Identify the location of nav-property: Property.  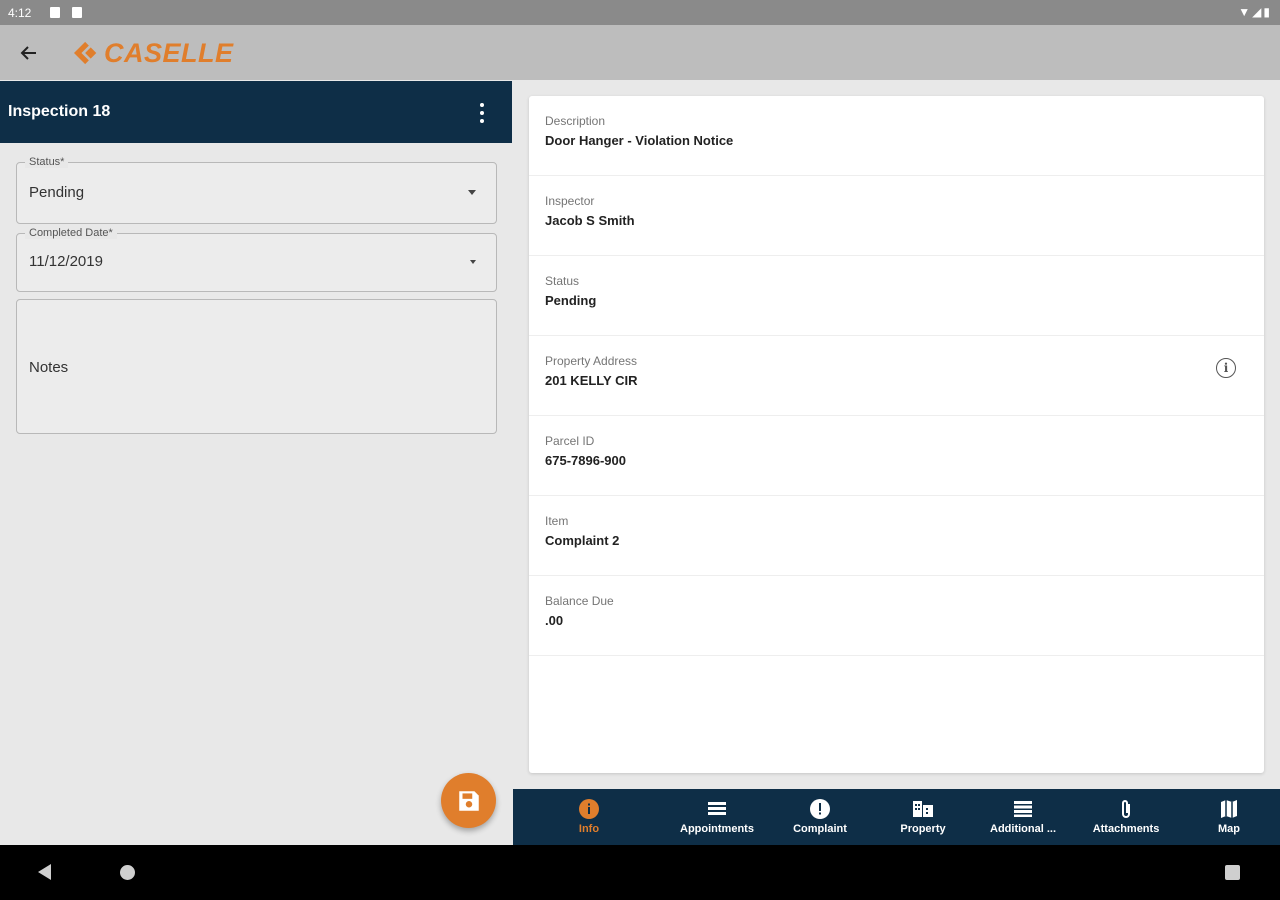
(923, 817).